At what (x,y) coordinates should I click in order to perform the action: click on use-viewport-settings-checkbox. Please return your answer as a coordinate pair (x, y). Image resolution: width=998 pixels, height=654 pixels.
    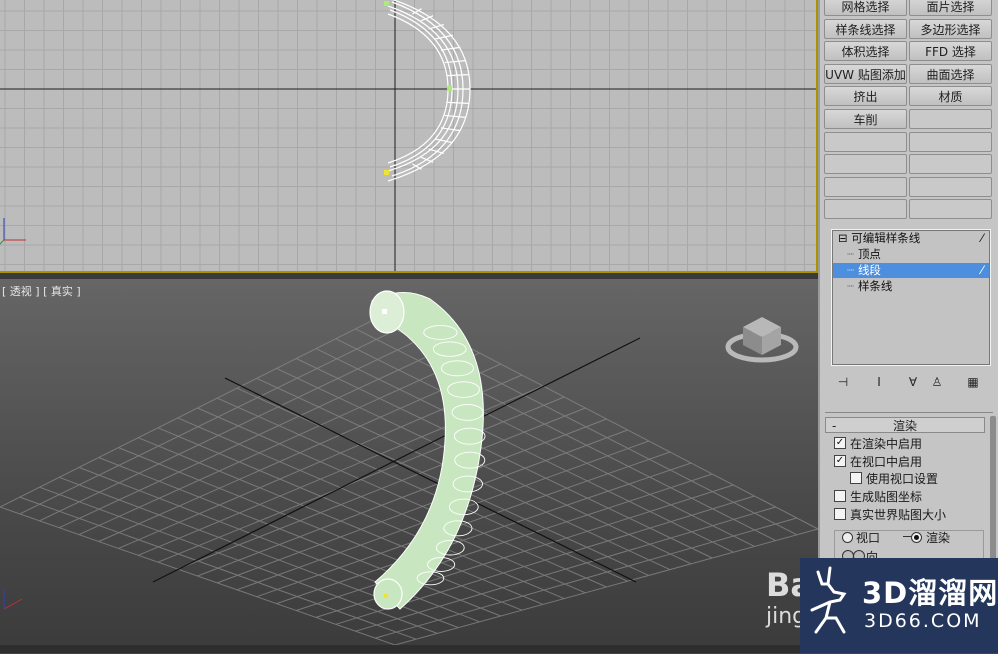
    Looking at the image, I should click on (856, 478).